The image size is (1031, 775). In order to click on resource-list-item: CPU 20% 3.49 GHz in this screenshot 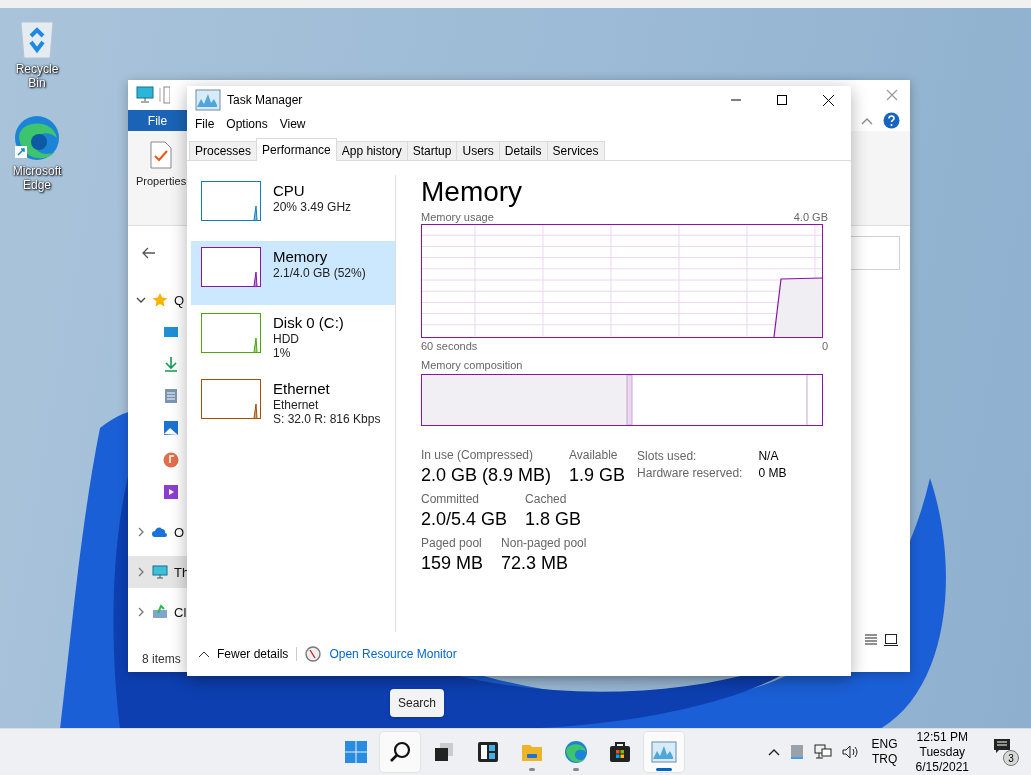, I will do `click(293, 207)`.